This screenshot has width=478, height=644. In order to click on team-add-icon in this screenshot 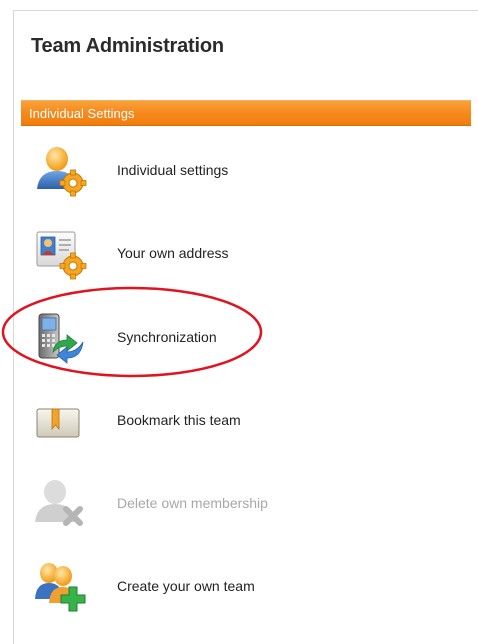, I will do `click(60, 587)`.